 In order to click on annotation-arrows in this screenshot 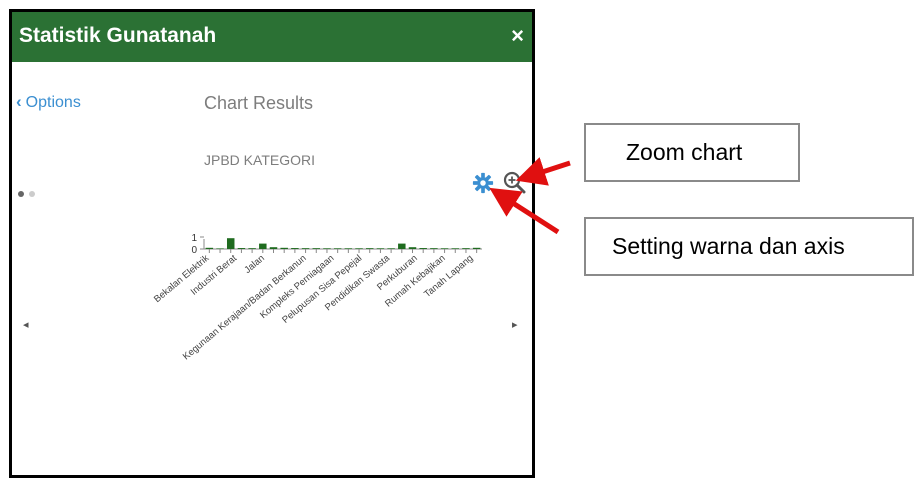, I will do `click(530, 196)`.